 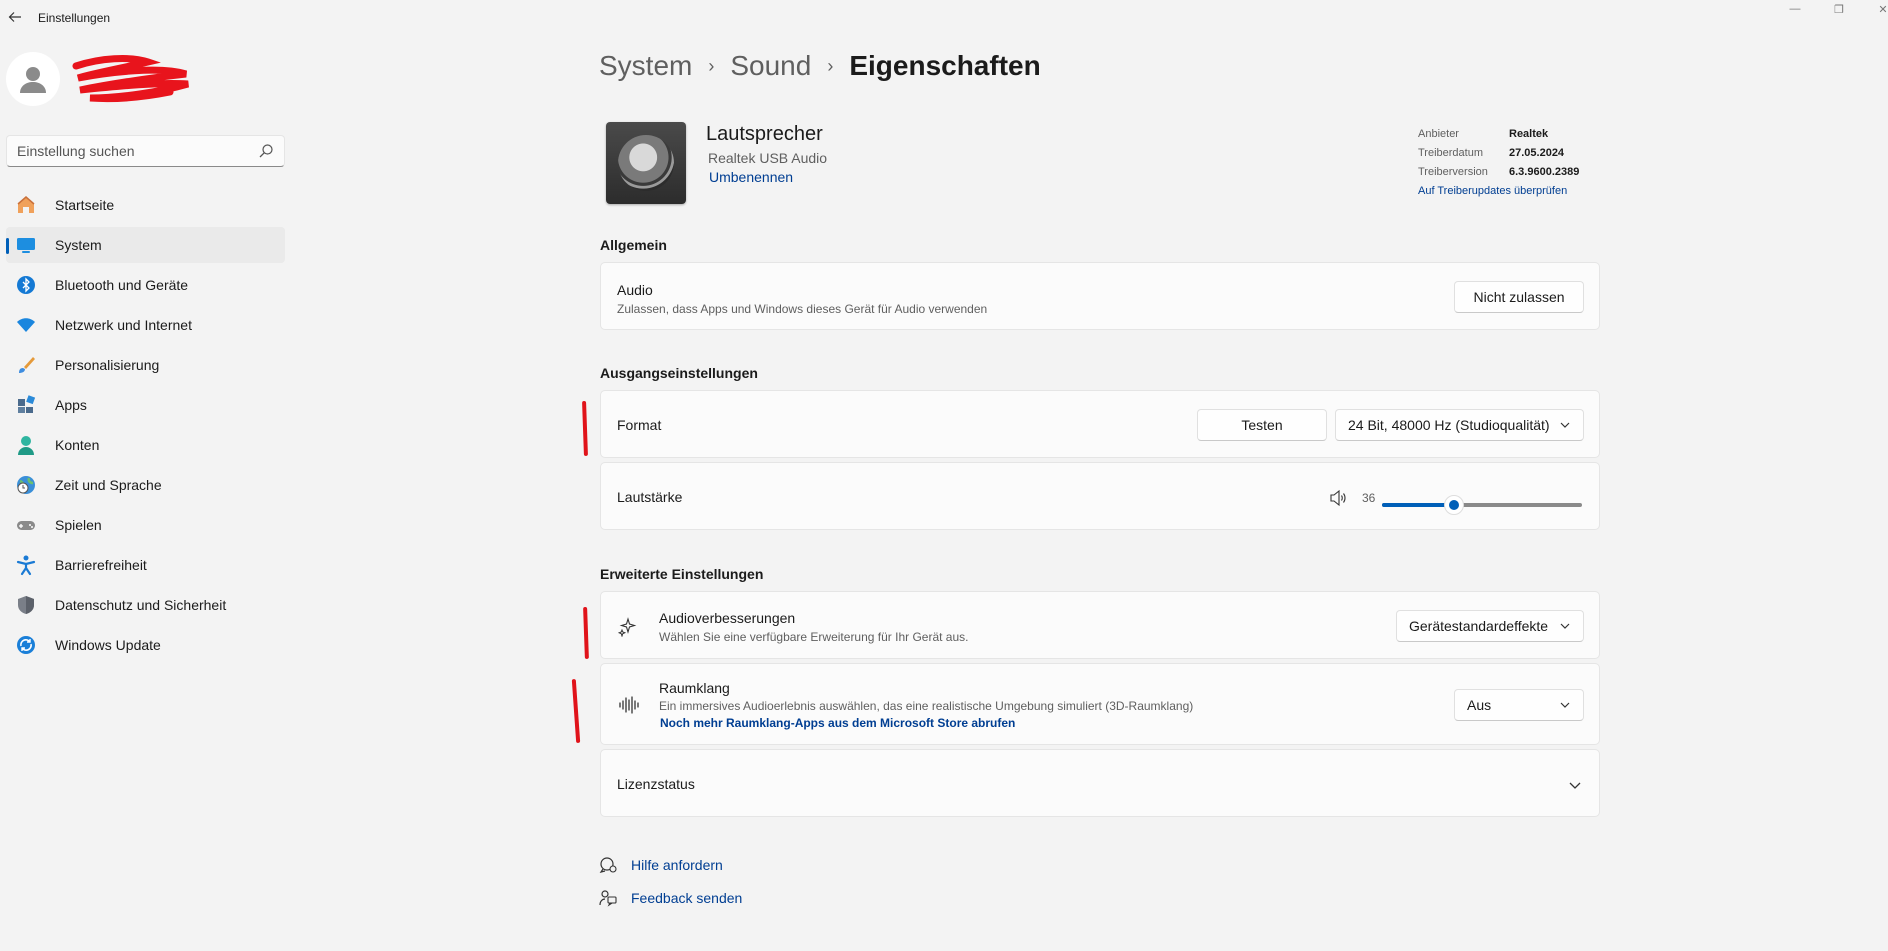 I want to click on sidebar-item-netzwerk: Netzwerk und Internet, so click(x=145, y=325).